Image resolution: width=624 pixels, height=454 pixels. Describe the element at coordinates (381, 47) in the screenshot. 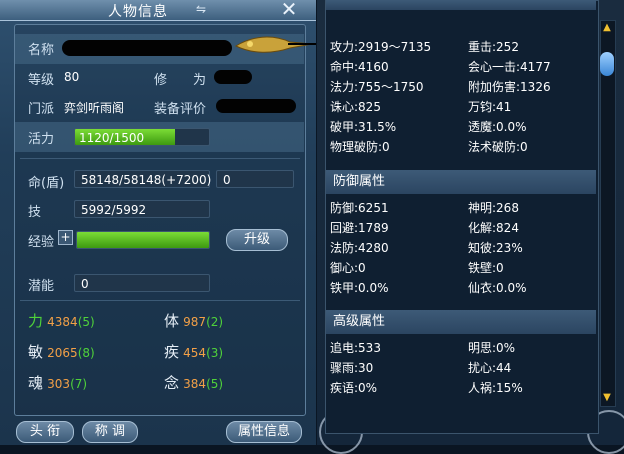

I see `attribute-entry: 攻力:2919～7135` at that location.